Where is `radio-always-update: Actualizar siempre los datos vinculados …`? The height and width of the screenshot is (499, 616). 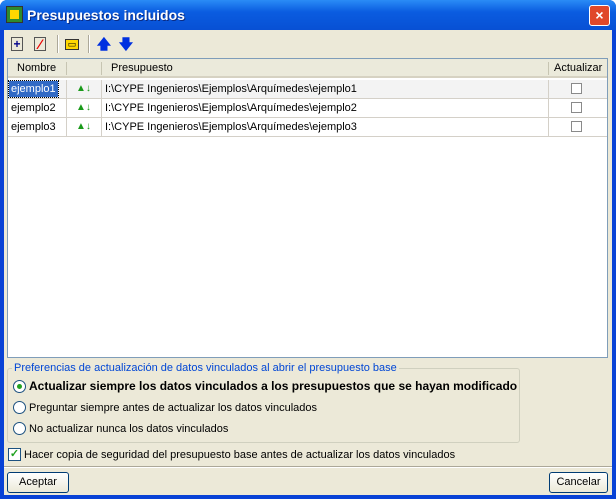 radio-always-update: Actualizar siempre los datos vinculados … is located at coordinates (265, 386).